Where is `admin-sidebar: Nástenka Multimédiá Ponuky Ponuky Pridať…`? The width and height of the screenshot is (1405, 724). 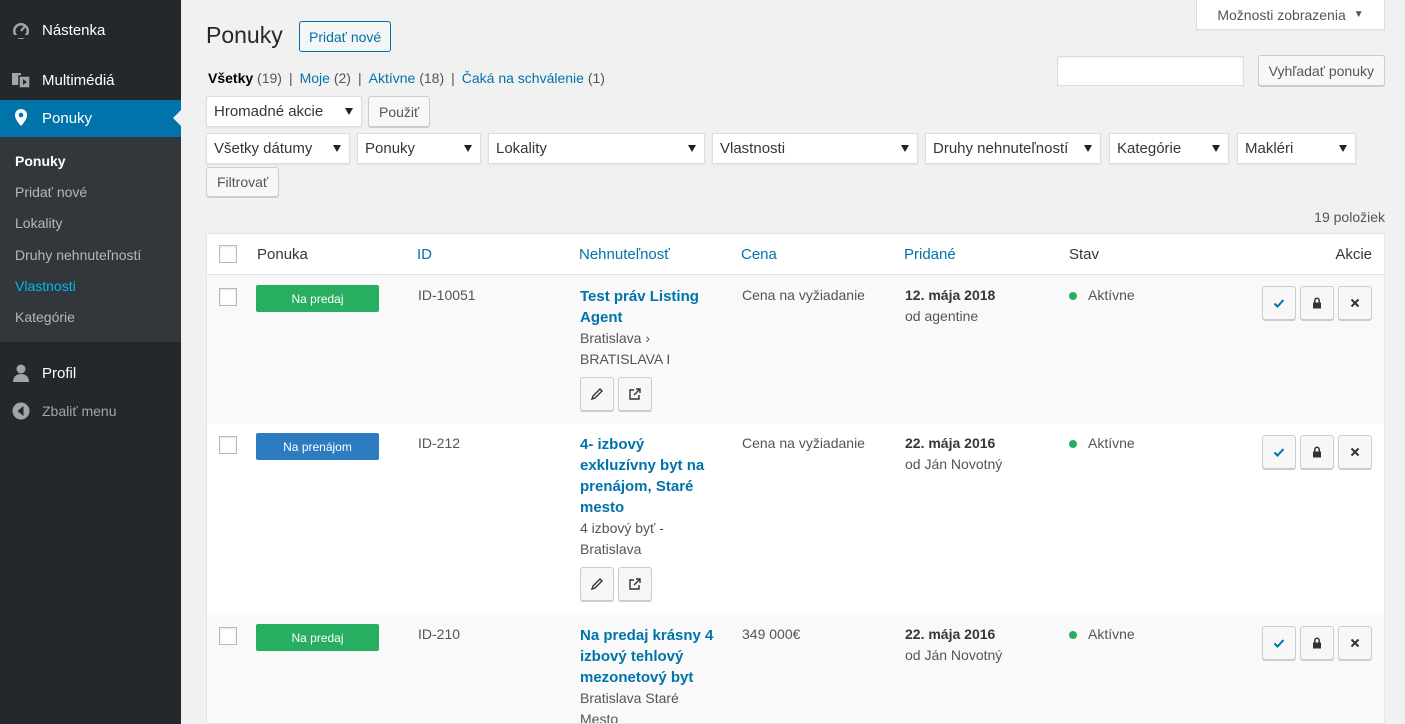 admin-sidebar: Nástenka Multimédiá Ponuky Ponuky Pridať… is located at coordinates (90, 362).